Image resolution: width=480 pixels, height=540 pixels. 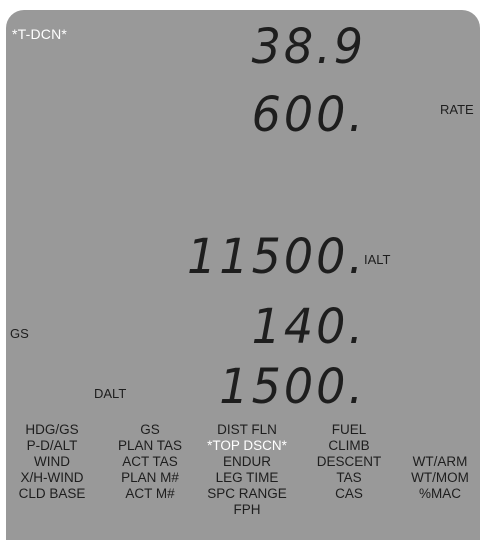 What do you see at coordinates (308, 114) in the screenshot?
I see `row2-value: 600.` at bounding box center [308, 114].